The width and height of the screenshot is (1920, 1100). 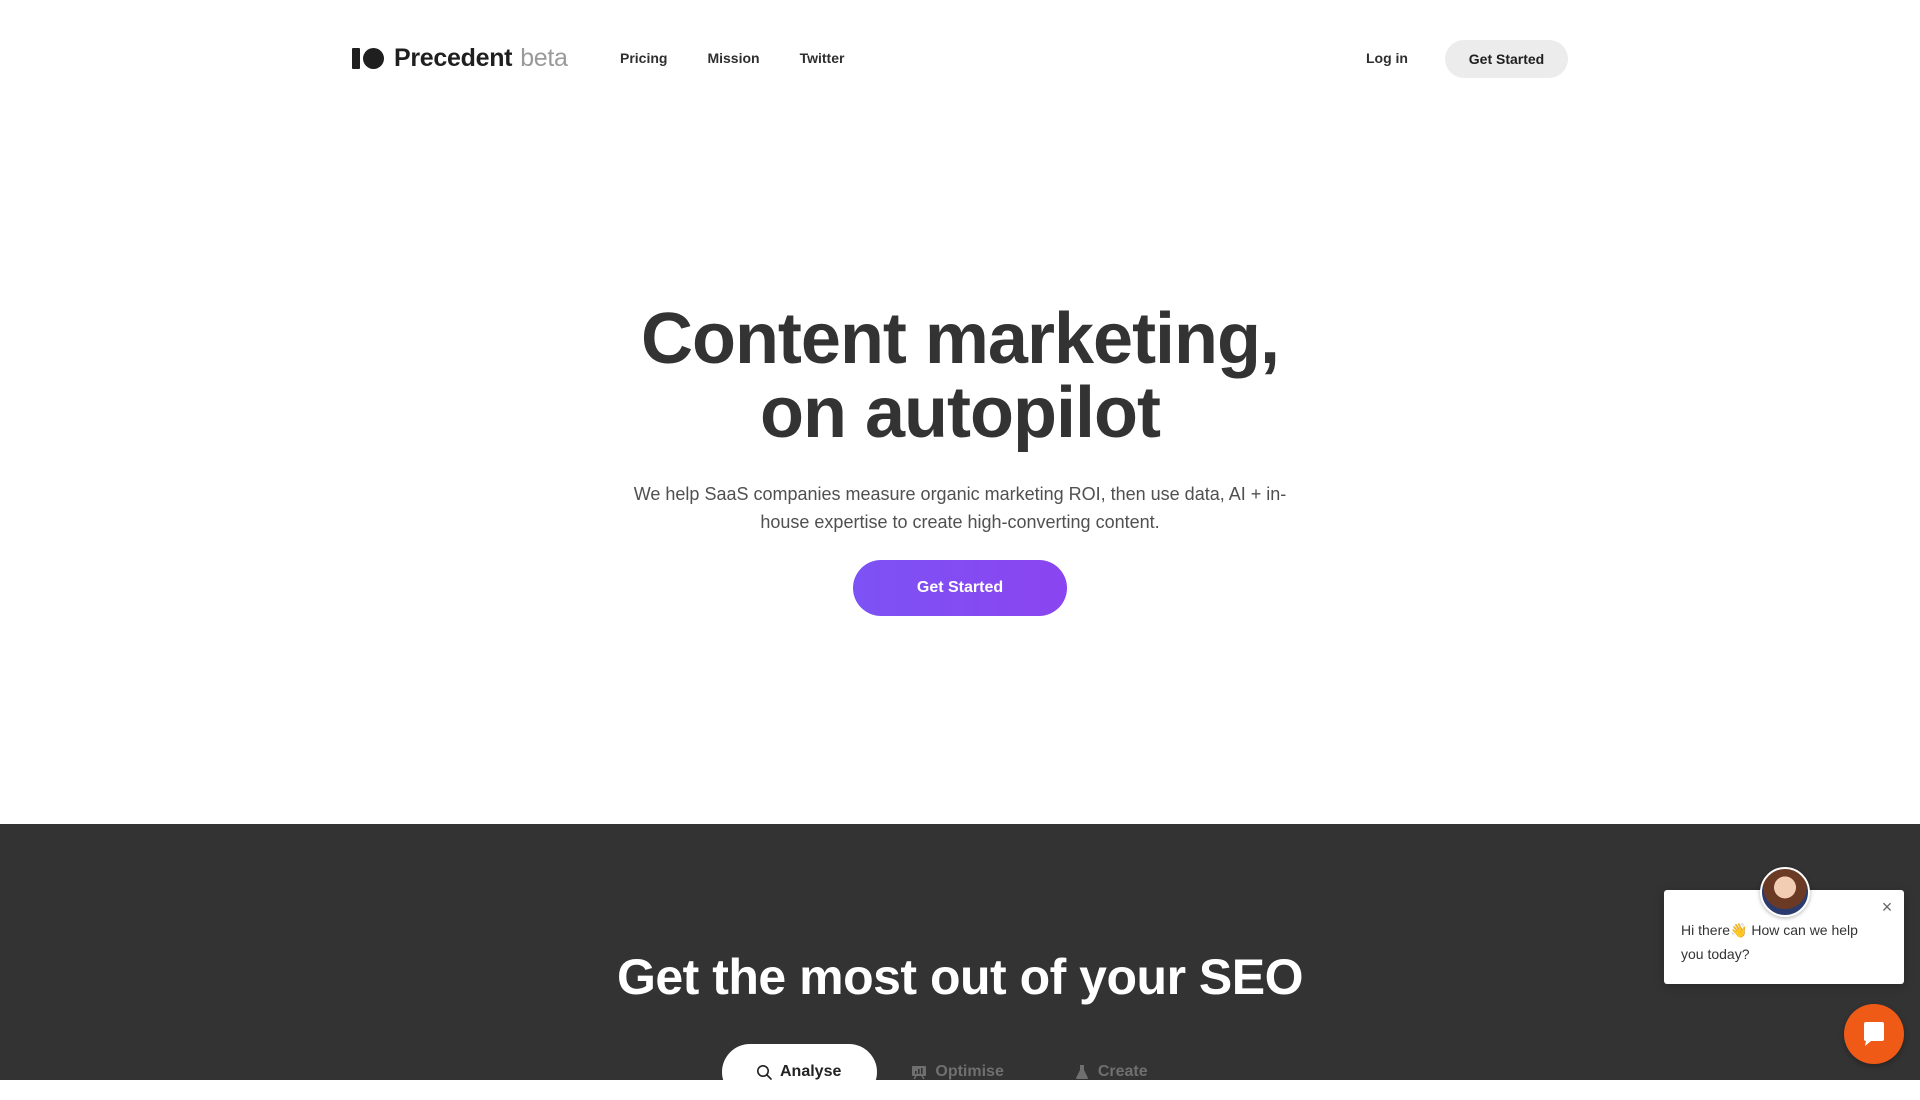 What do you see at coordinates (1122, 1071) in the screenshot?
I see `tab-label: Create` at bounding box center [1122, 1071].